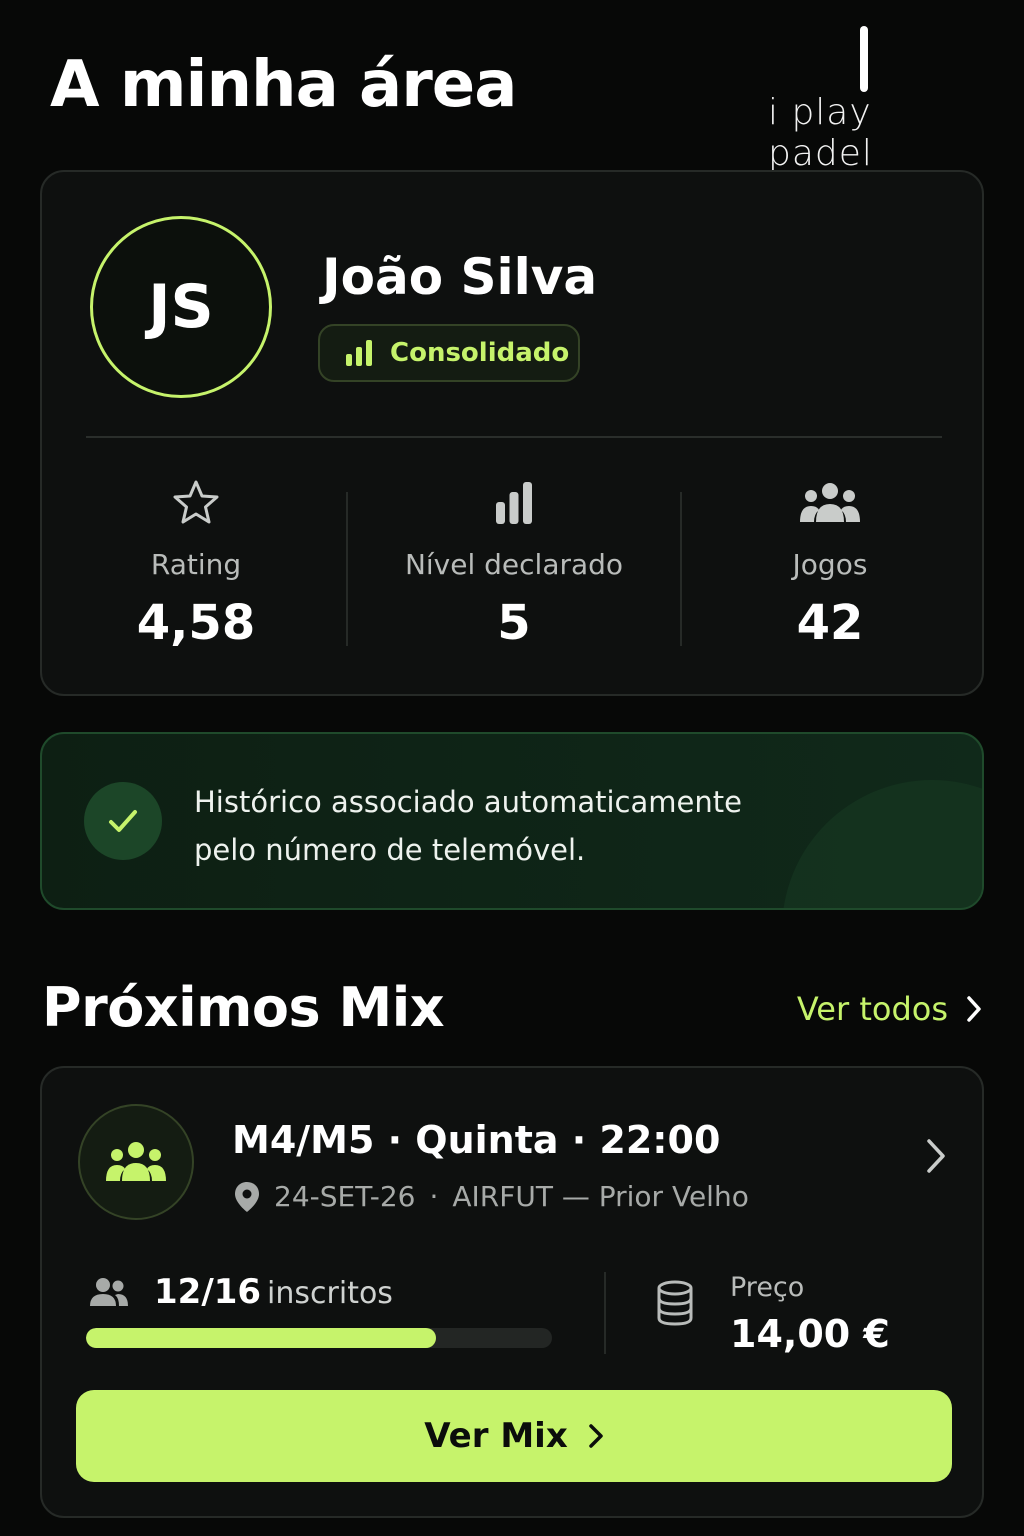  I want to click on registrations-count: 12/16, so click(208, 1292).